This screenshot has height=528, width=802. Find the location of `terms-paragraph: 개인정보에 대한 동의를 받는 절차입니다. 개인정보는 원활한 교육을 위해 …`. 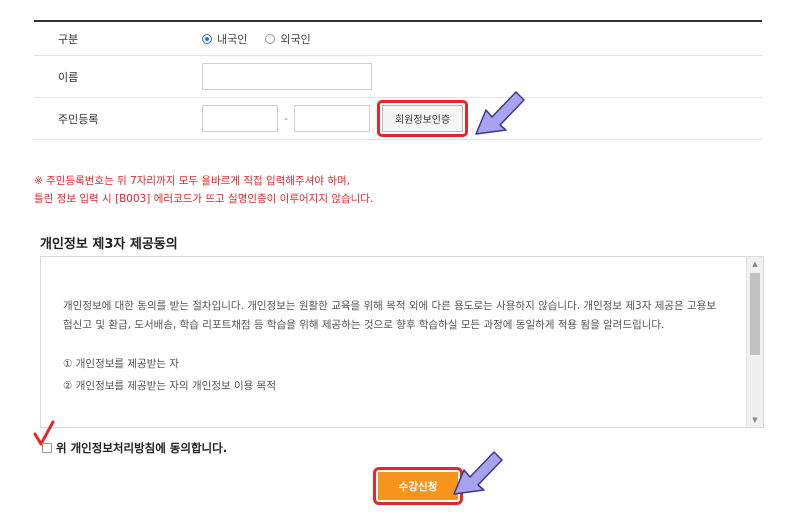

terms-paragraph: 개인정보에 대한 동의를 받는 절차입니다. 개인정보는 원활한 교육을 위해 … is located at coordinates (390, 315).